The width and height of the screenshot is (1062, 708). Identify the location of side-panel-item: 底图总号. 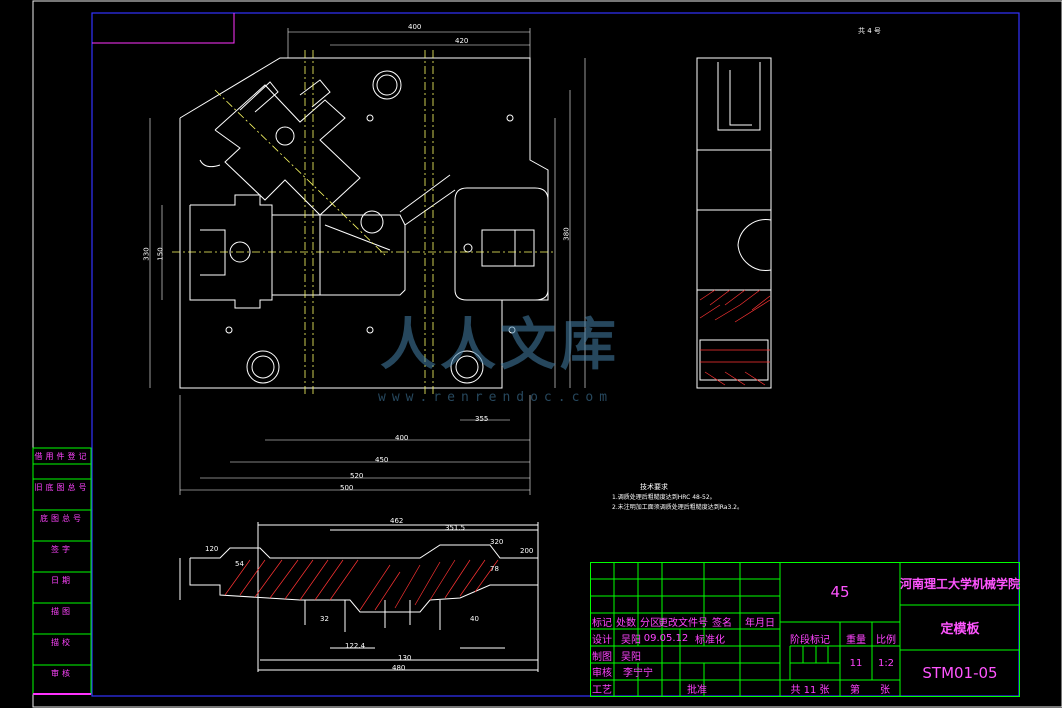
(62, 518).